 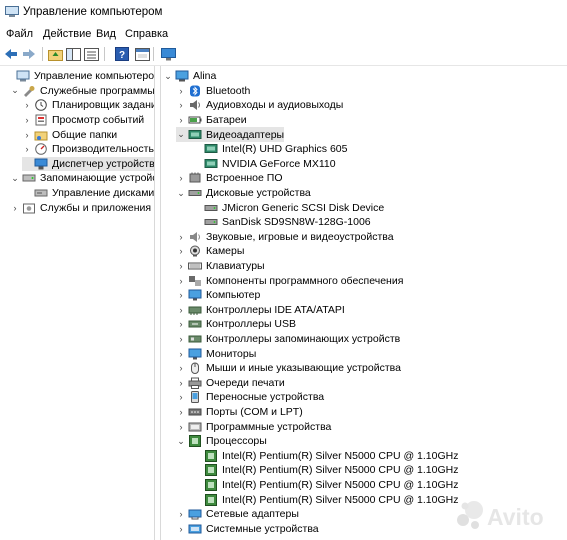 What do you see at coordinates (82, 178) in the screenshot?
I see `nav-item-row: ⌄ Запоминающие устройств` at bounding box center [82, 178].